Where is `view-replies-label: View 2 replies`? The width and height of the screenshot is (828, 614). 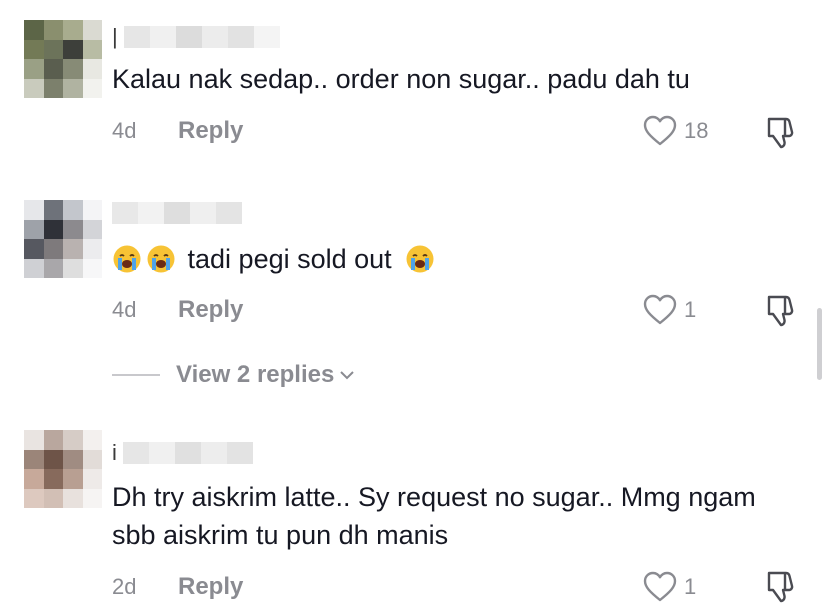 view-replies-label: View 2 replies is located at coordinates (255, 374).